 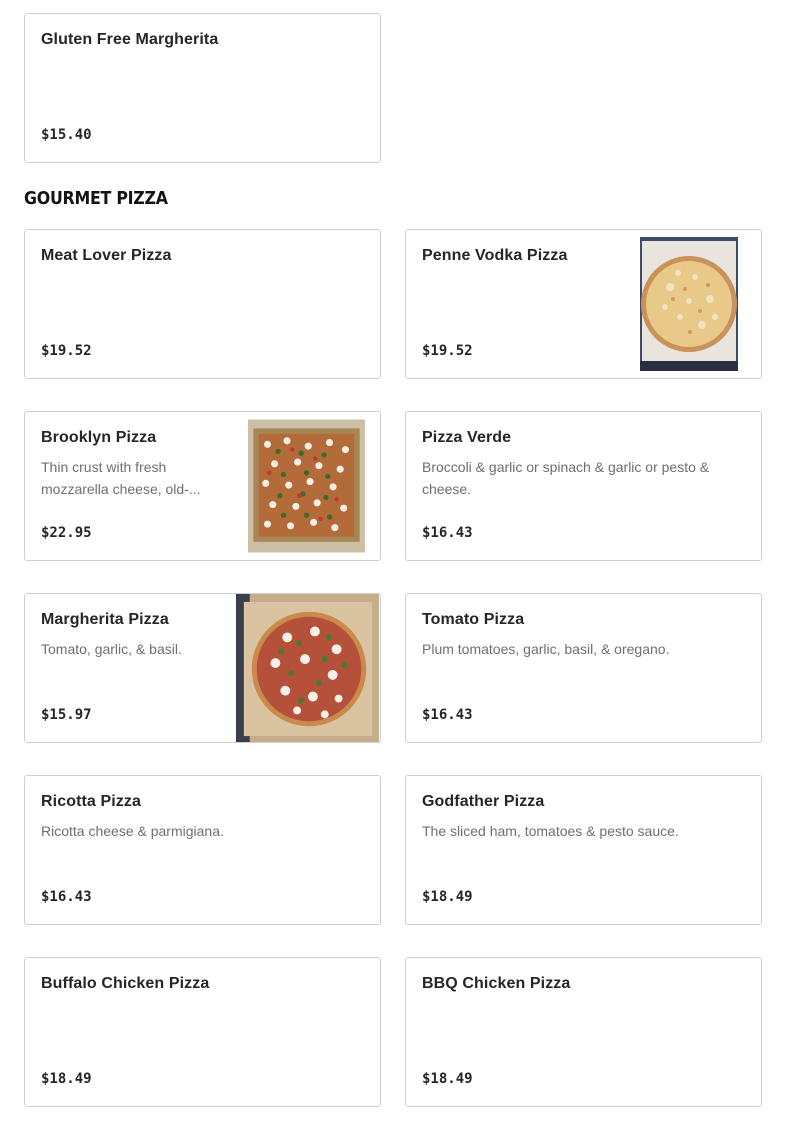 What do you see at coordinates (91, 801) in the screenshot?
I see `item-title: Ricotta Pizza` at bounding box center [91, 801].